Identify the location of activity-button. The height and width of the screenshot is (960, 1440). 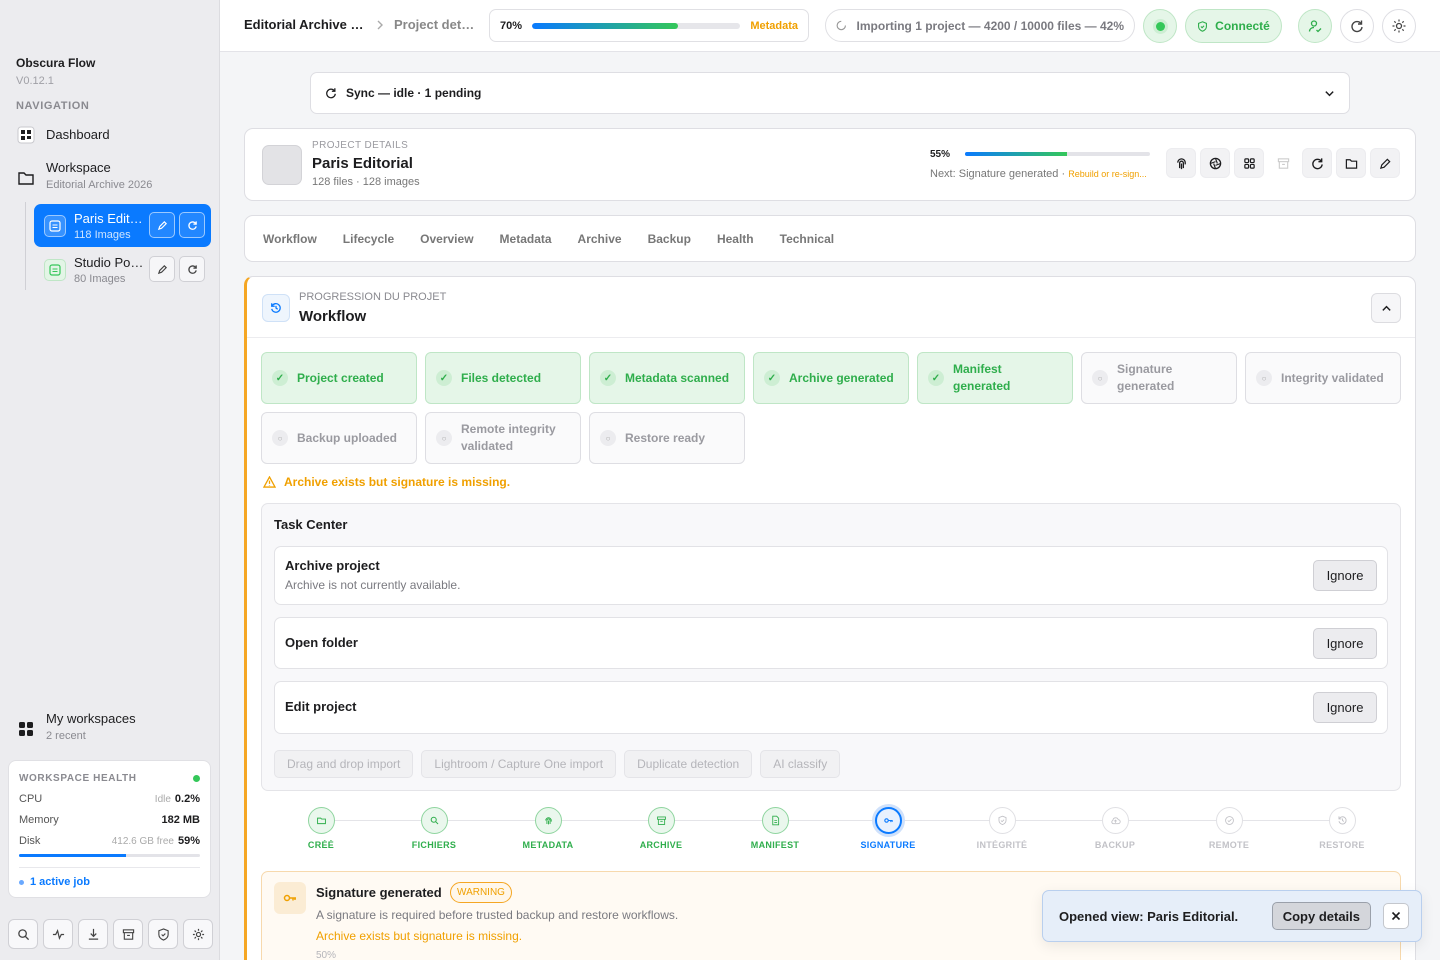
(58, 934).